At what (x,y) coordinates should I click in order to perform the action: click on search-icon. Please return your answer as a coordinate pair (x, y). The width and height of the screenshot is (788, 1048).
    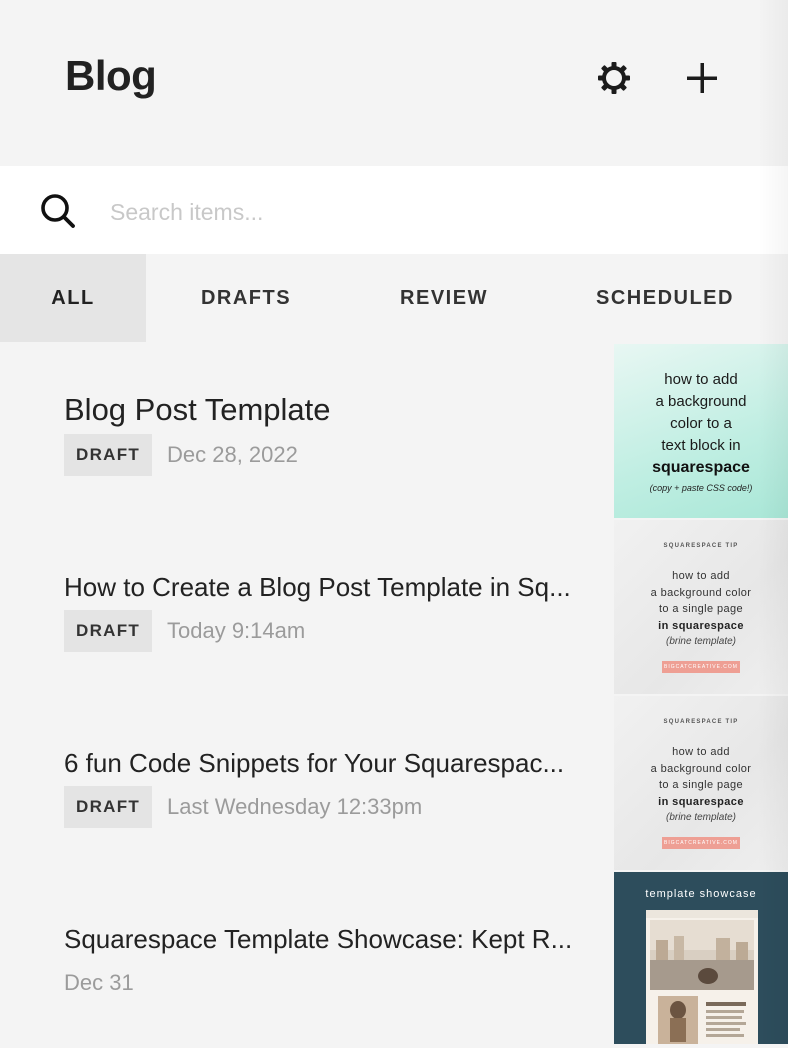
    Looking at the image, I should click on (58, 211).